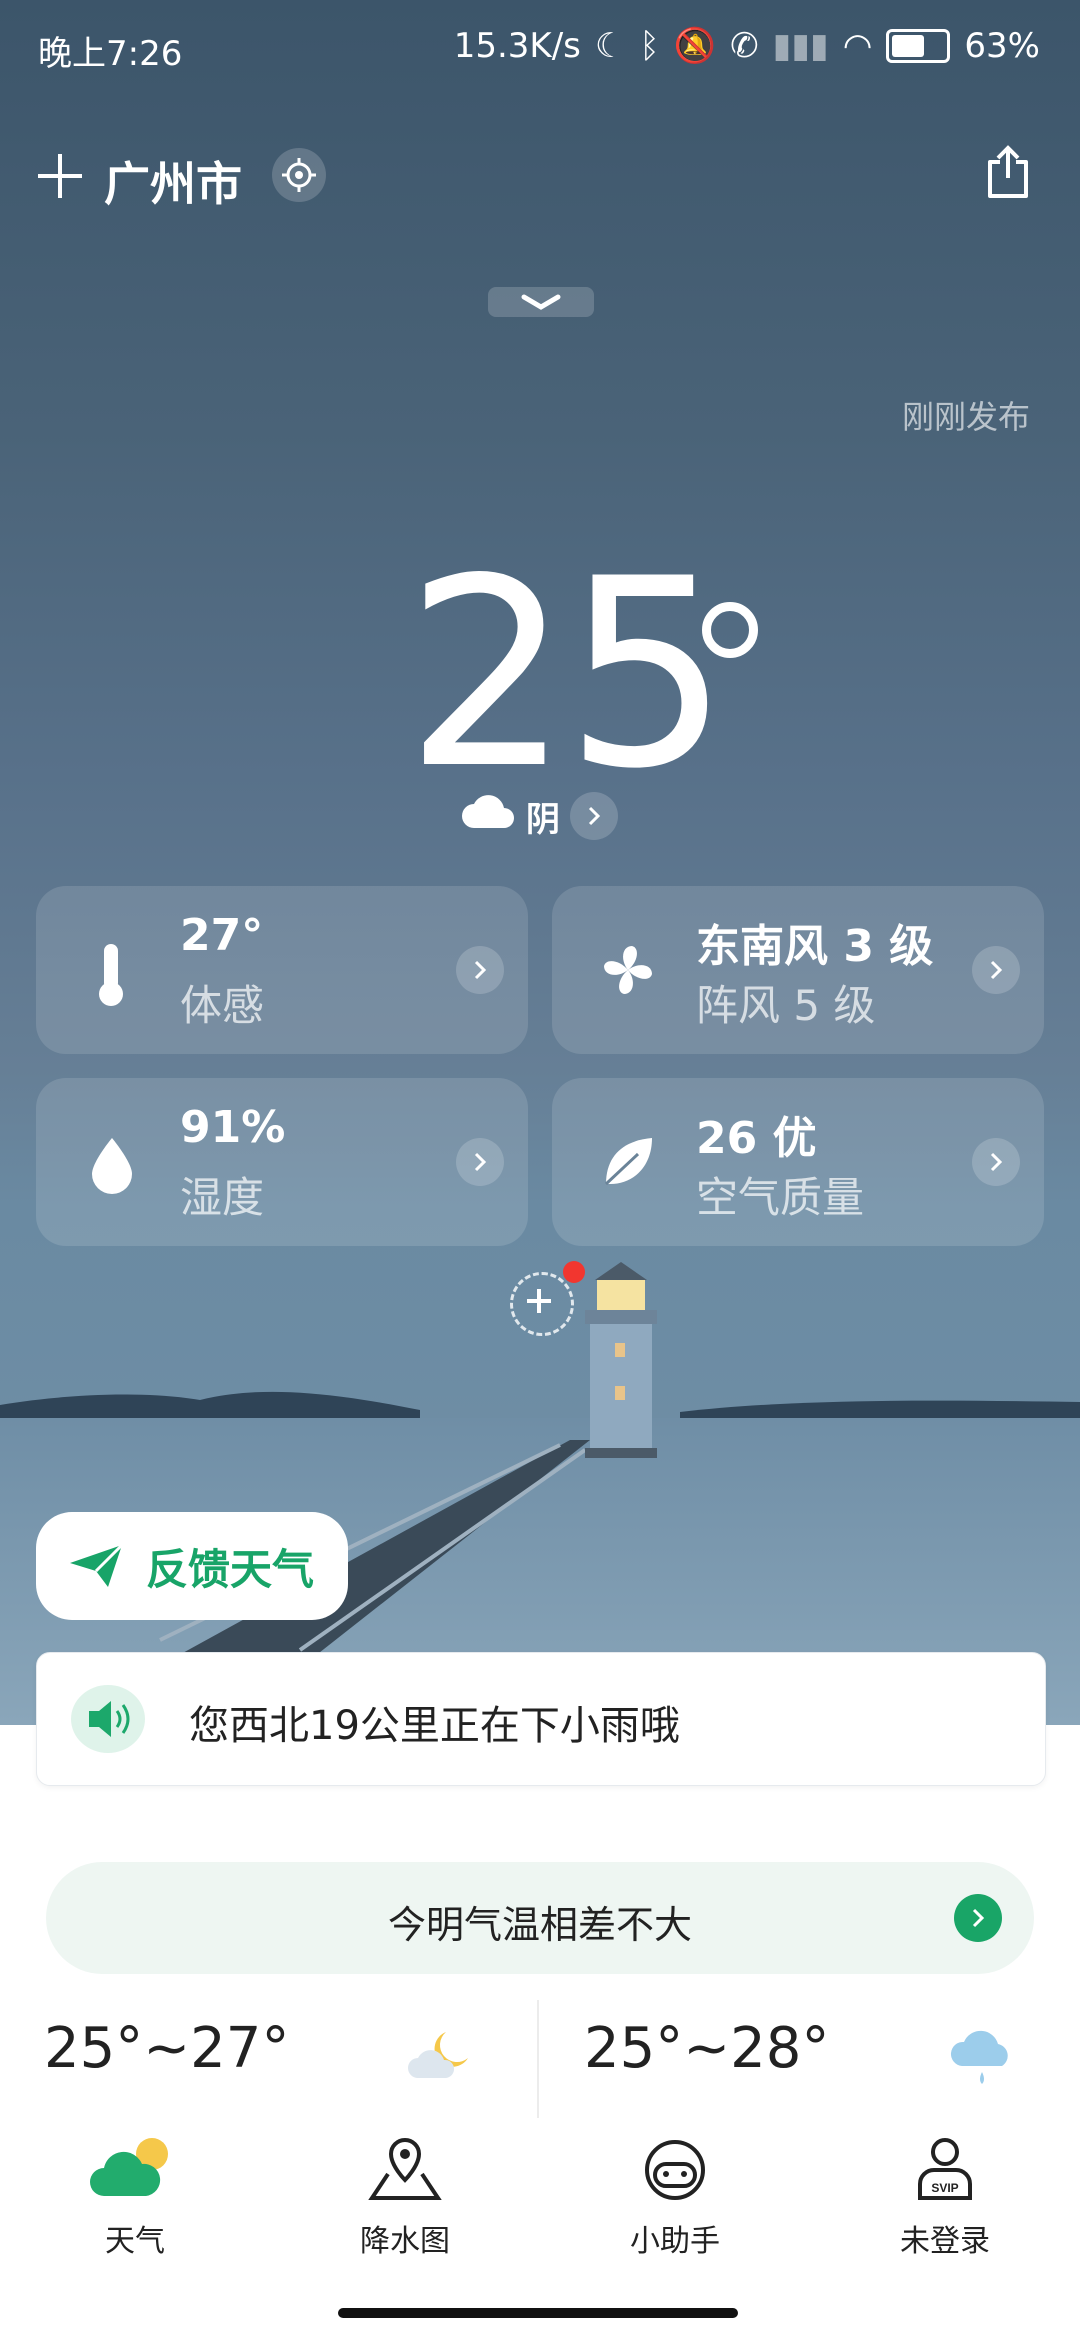 This screenshot has width=1080, height=2340. I want to click on city-name: 广州市, so click(173, 181).